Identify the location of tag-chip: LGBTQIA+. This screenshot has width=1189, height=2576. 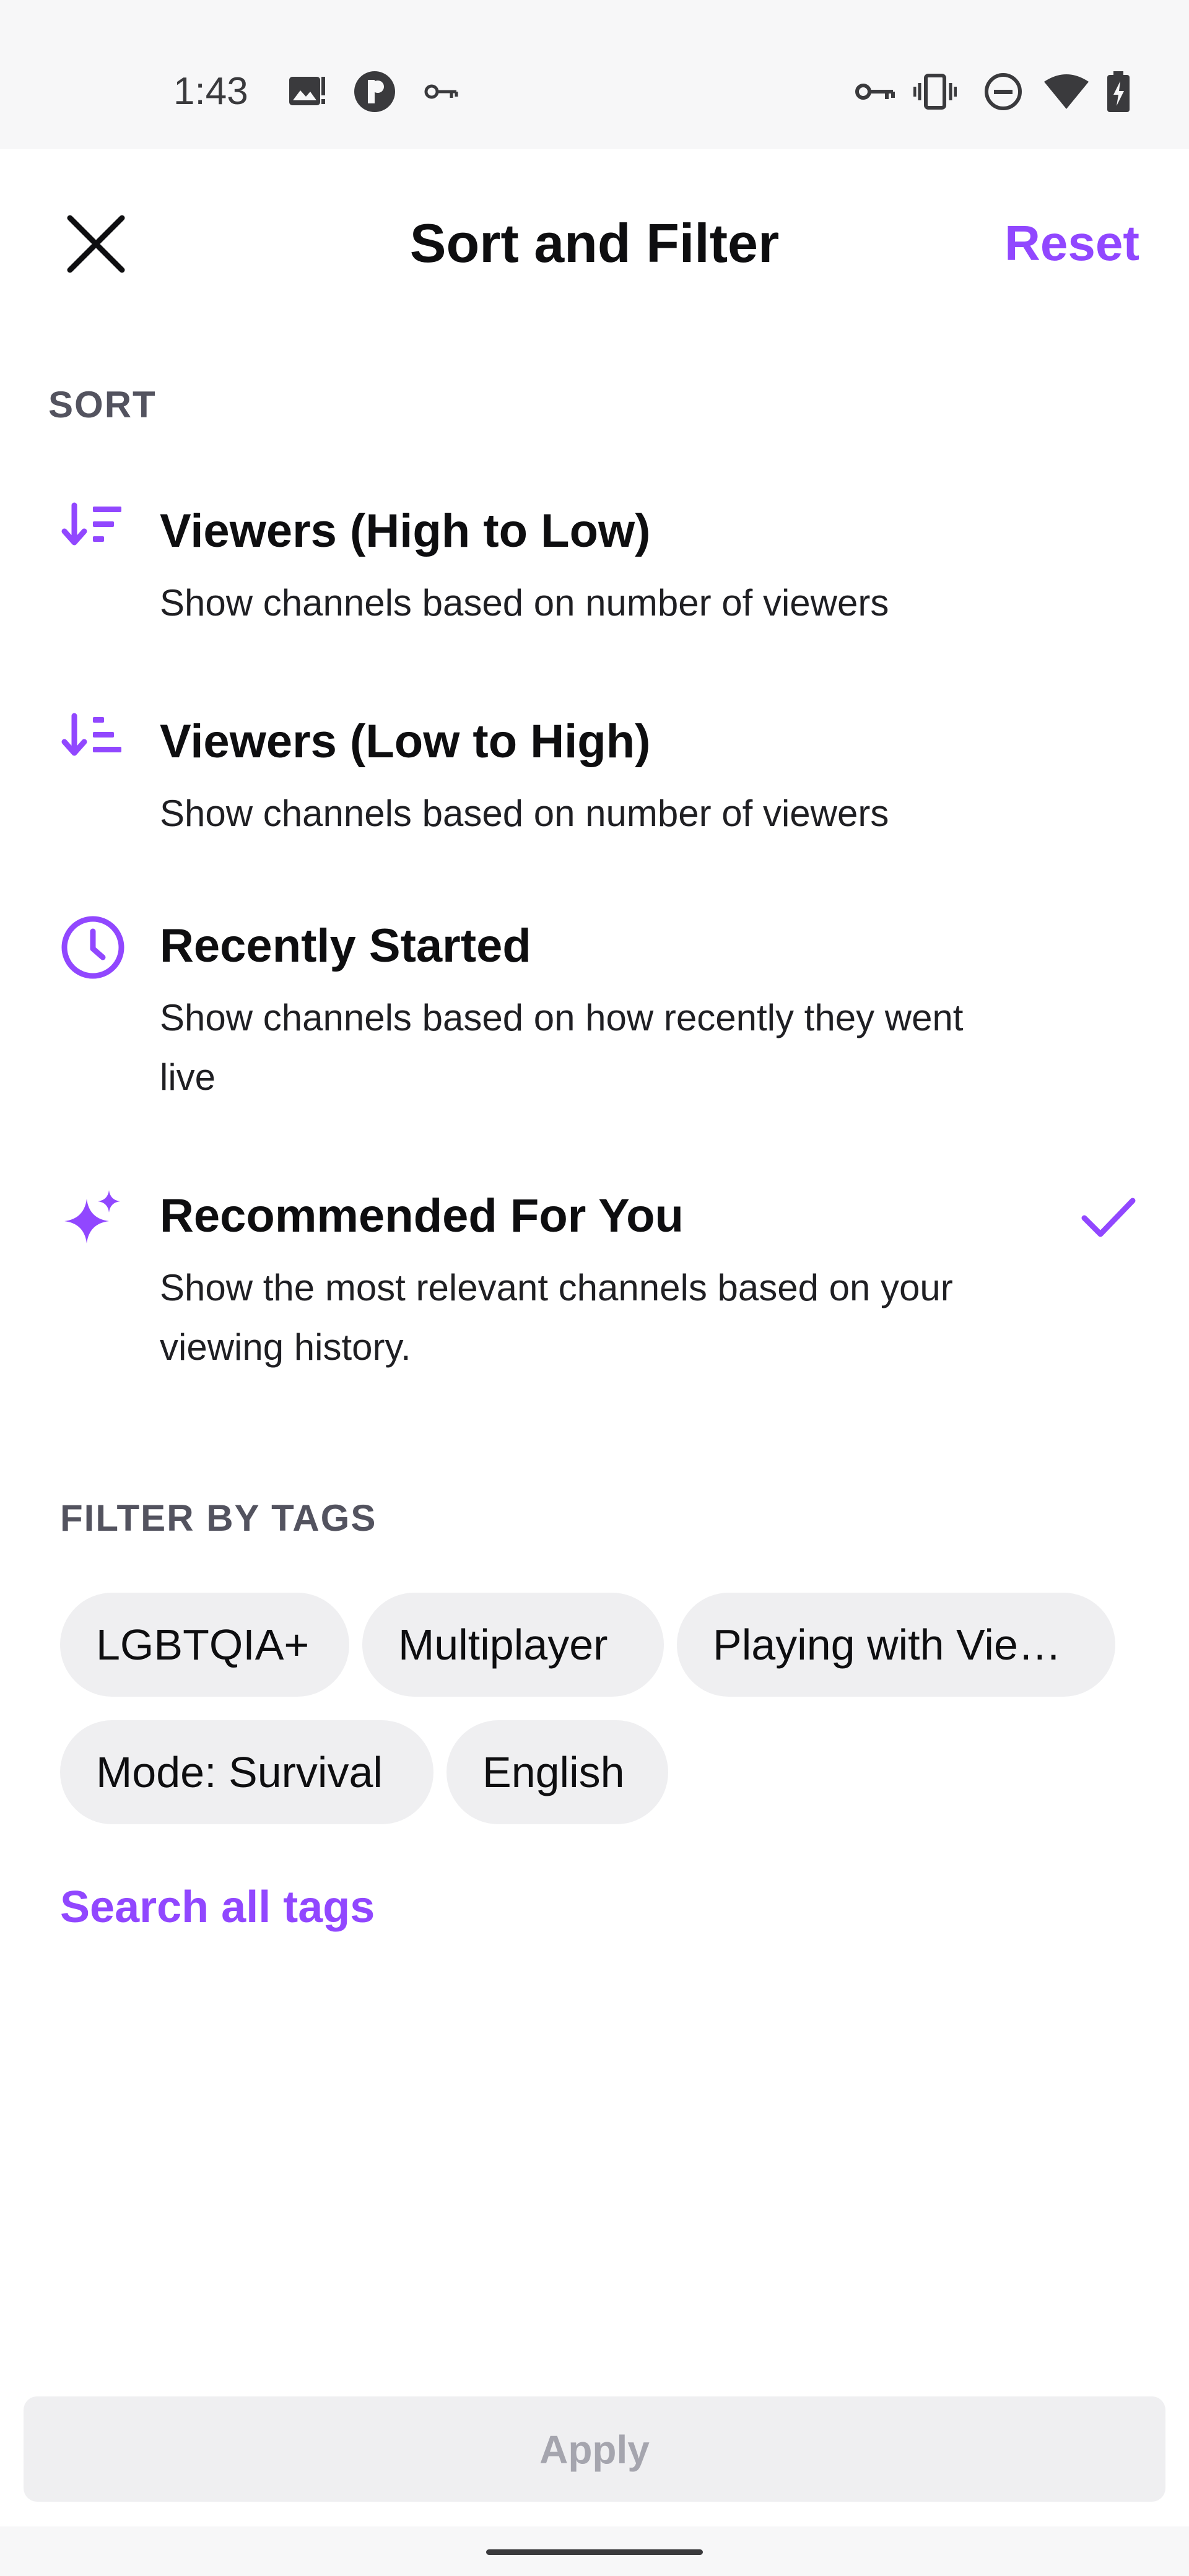
(204, 1645).